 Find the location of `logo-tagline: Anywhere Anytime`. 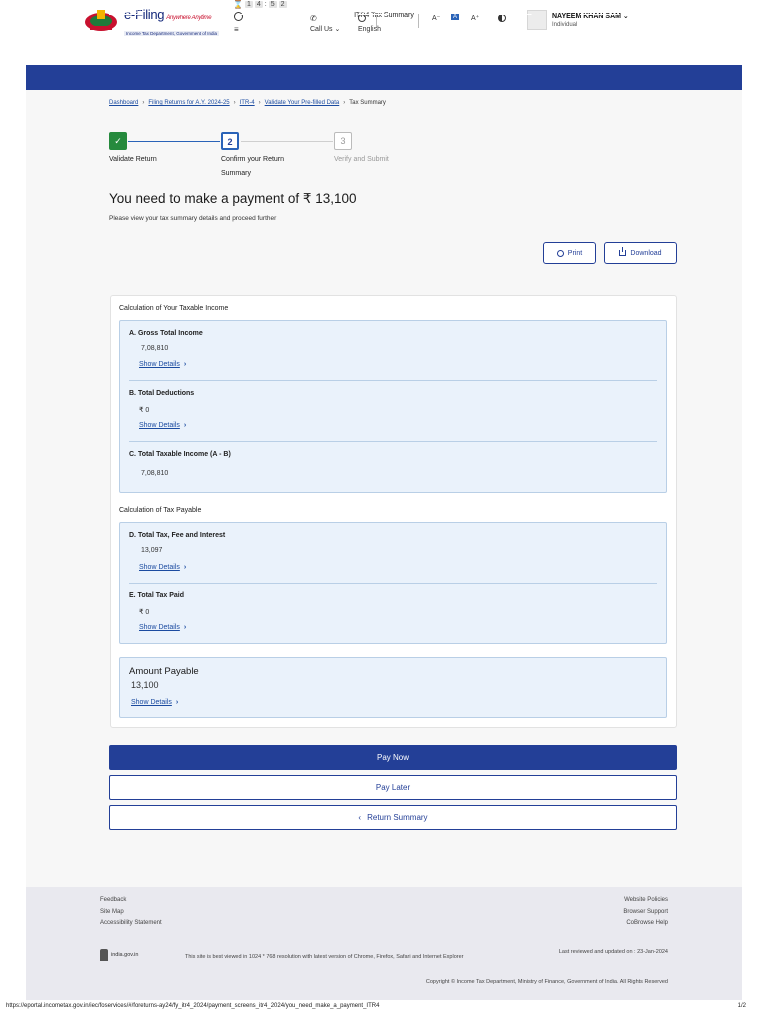

logo-tagline: Anywhere Anytime is located at coordinates (189, 18).